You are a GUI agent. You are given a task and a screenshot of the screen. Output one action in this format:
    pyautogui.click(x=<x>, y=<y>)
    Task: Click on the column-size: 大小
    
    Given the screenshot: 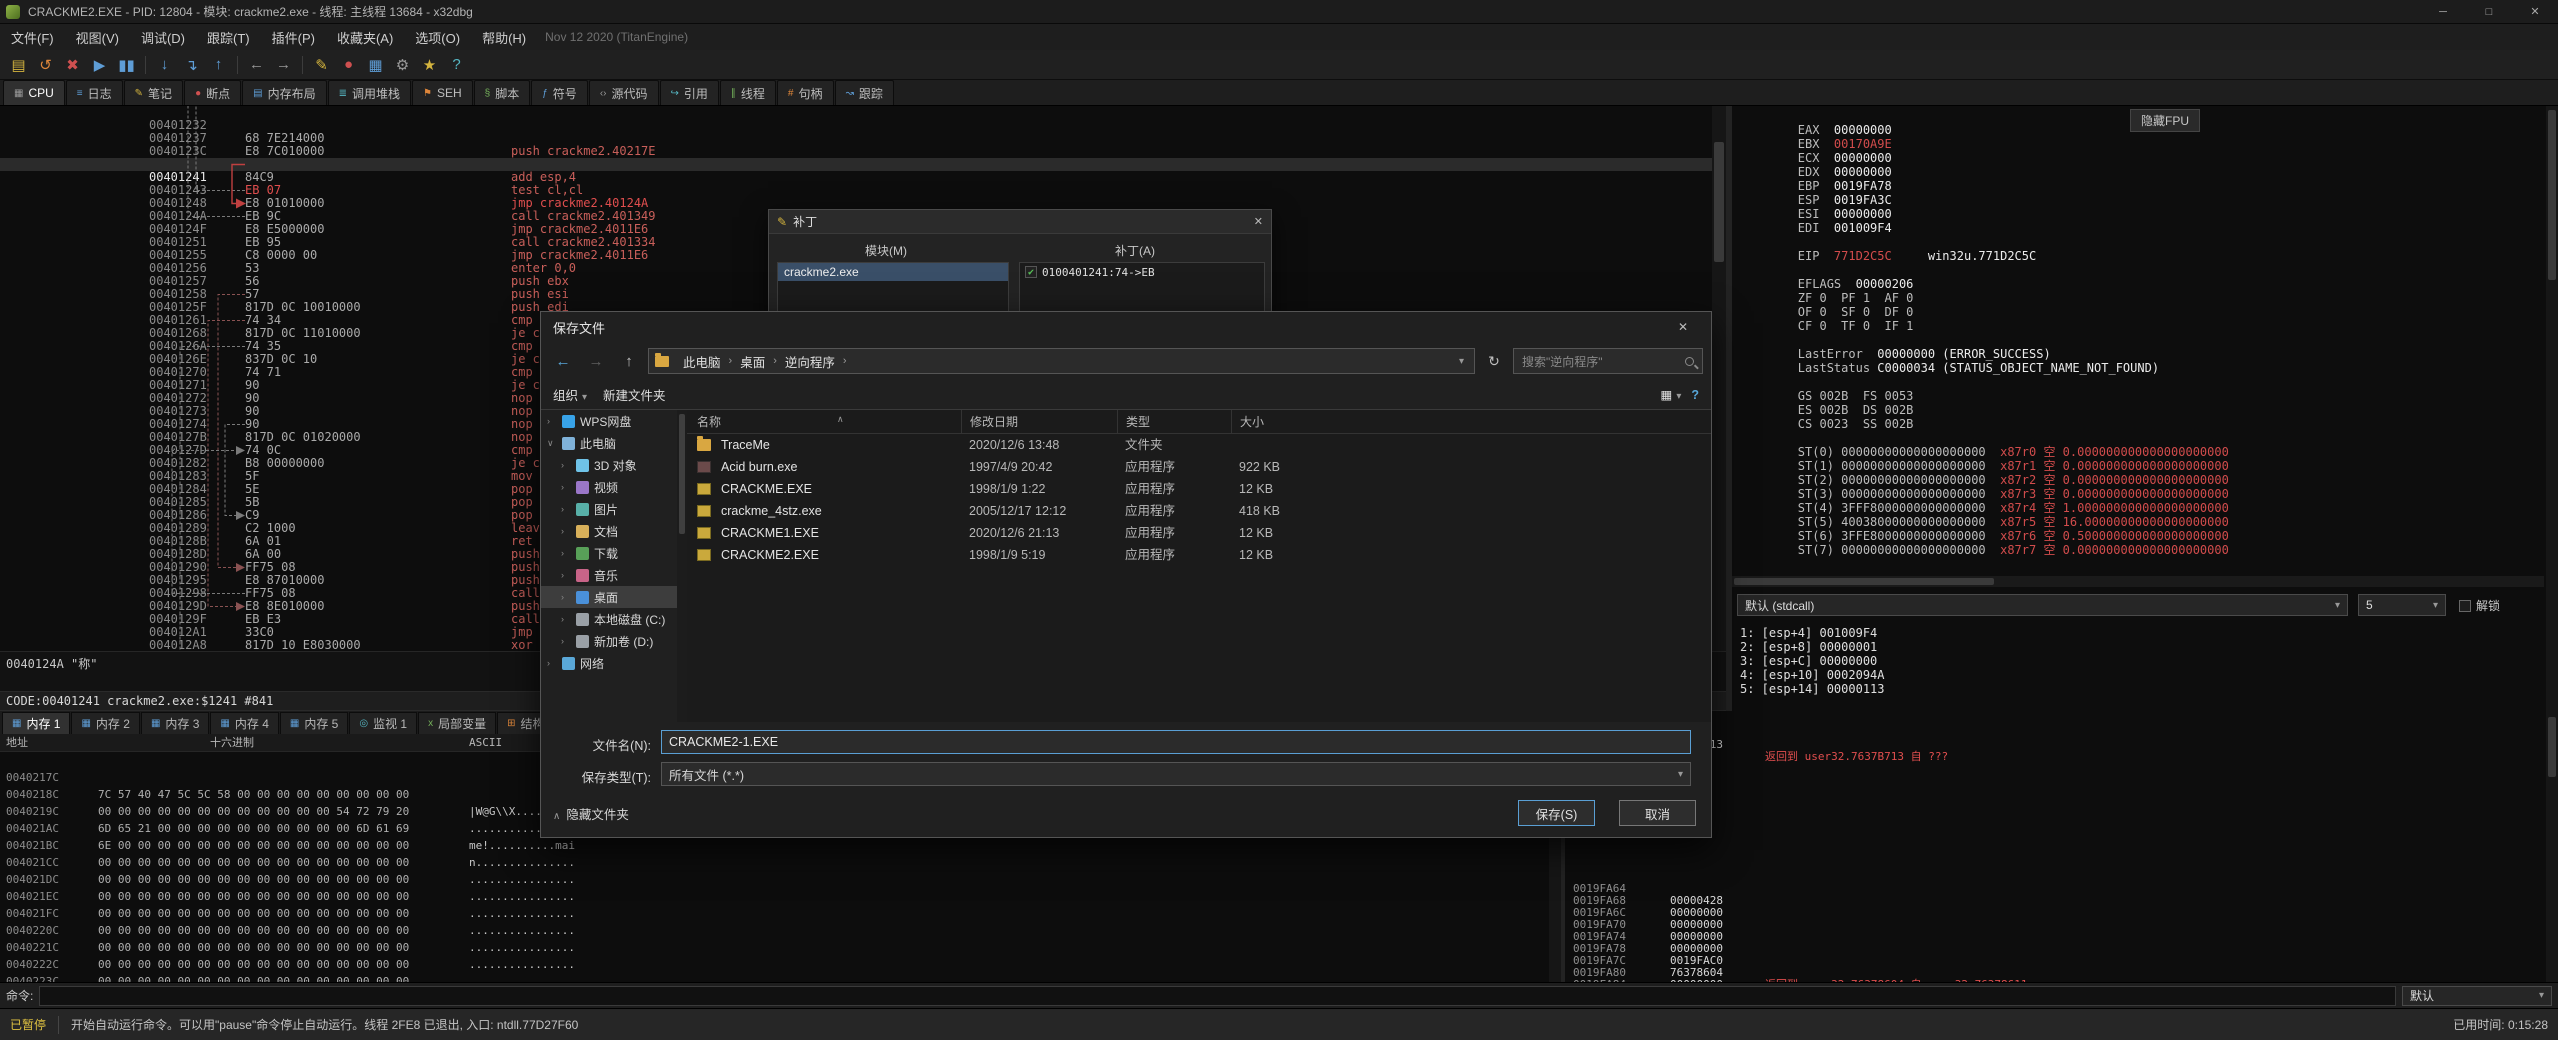 What is the action you would take?
    pyautogui.click(x=1247, y=422)
    